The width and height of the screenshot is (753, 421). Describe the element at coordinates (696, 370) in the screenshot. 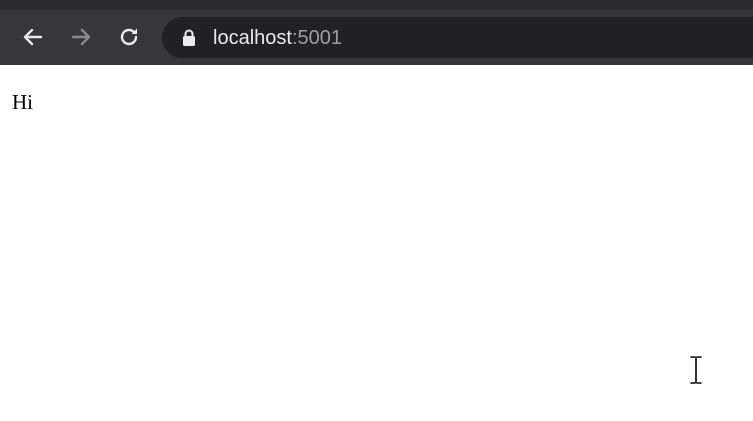

I see `text-cursor-icon` at that location.